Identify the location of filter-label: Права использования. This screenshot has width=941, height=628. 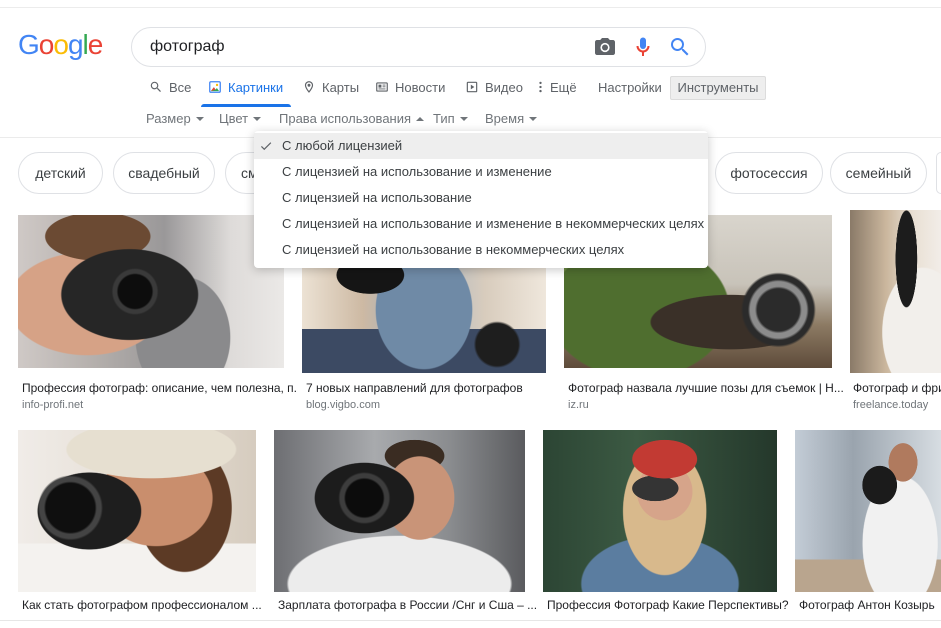
(345, 118).